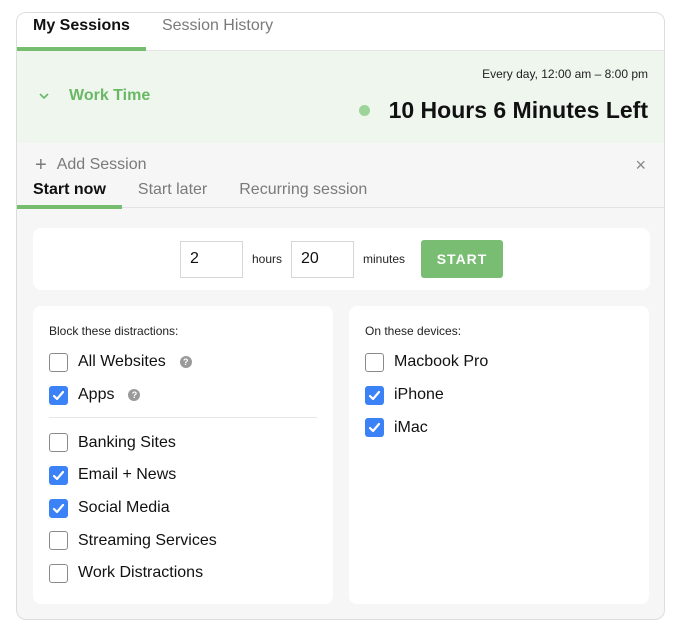  I want to click on chevron-down-icon, so click(44, 96).